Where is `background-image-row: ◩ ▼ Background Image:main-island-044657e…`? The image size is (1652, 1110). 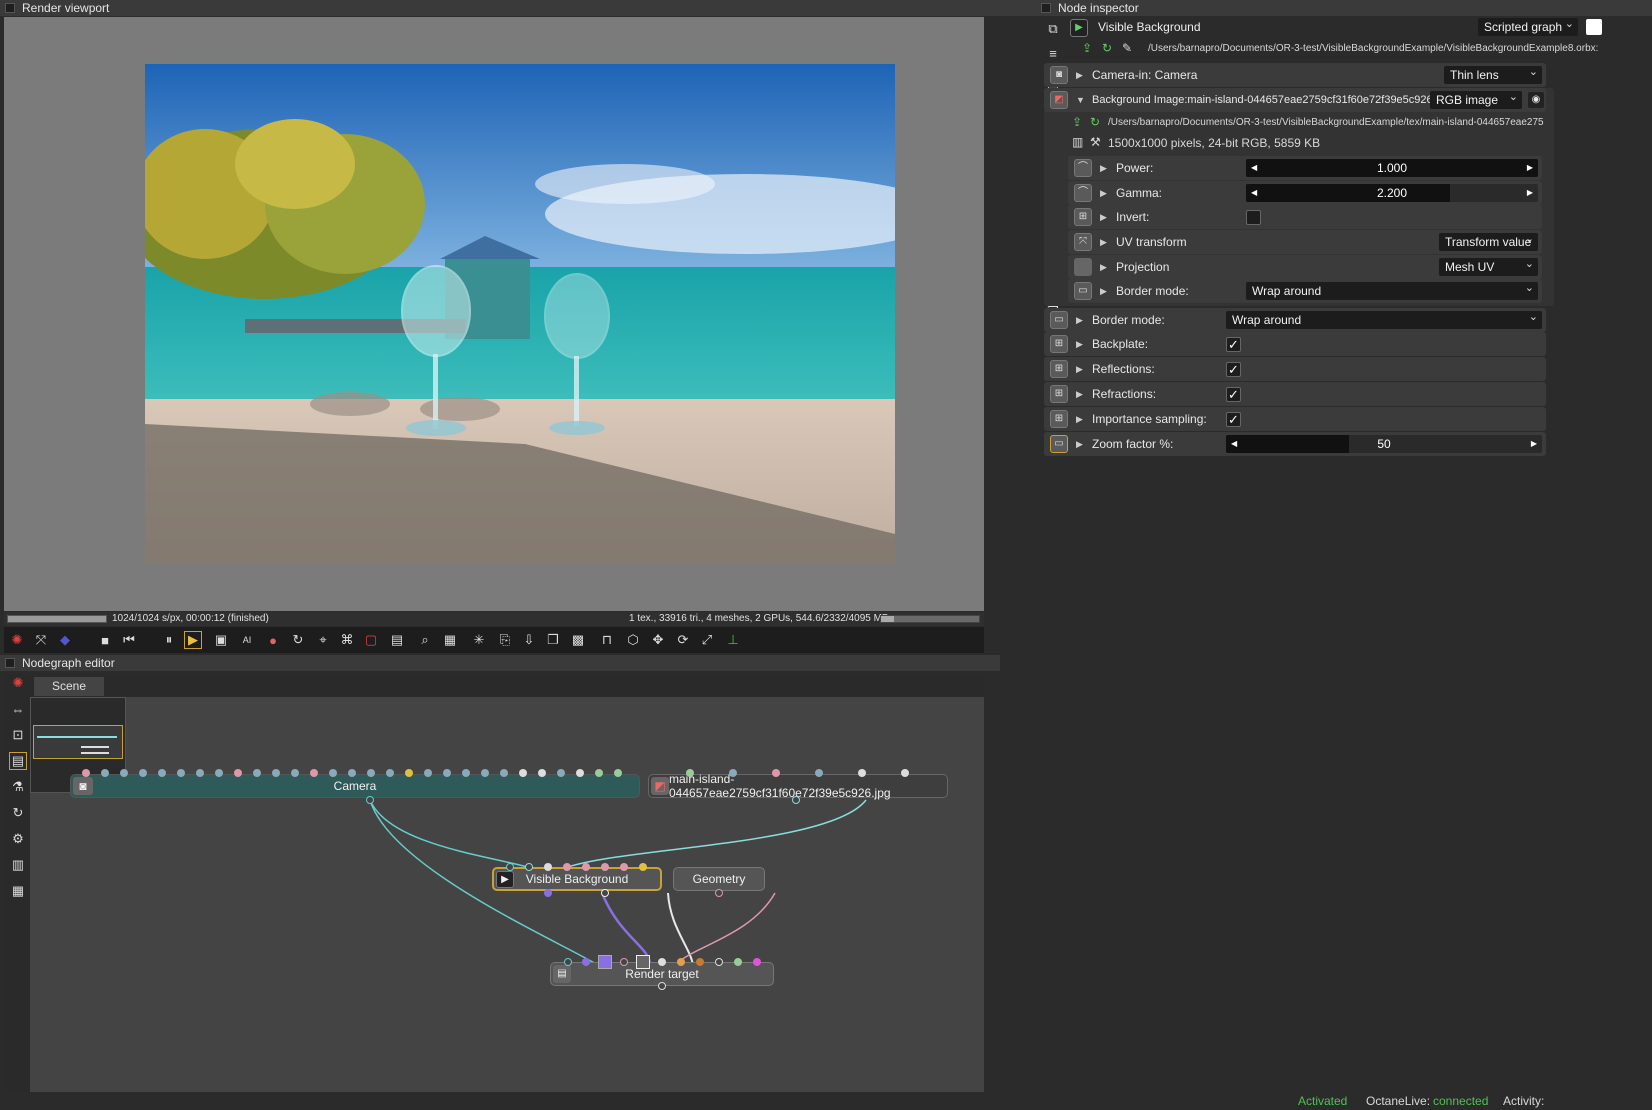
background-image-row: ◩ ▼ Background Image:main-island-044657e… is located at coordinates (1295, 100).